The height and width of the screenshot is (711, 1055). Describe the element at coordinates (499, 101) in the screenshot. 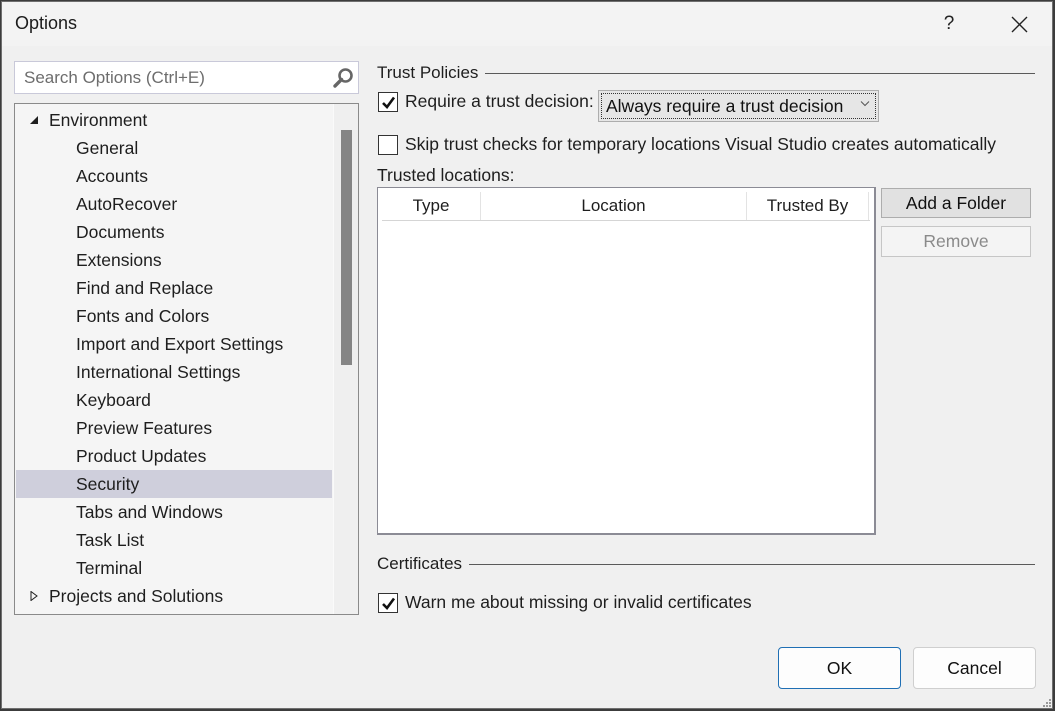

I see `require-trust-label: Require a trust decision:` at that location.